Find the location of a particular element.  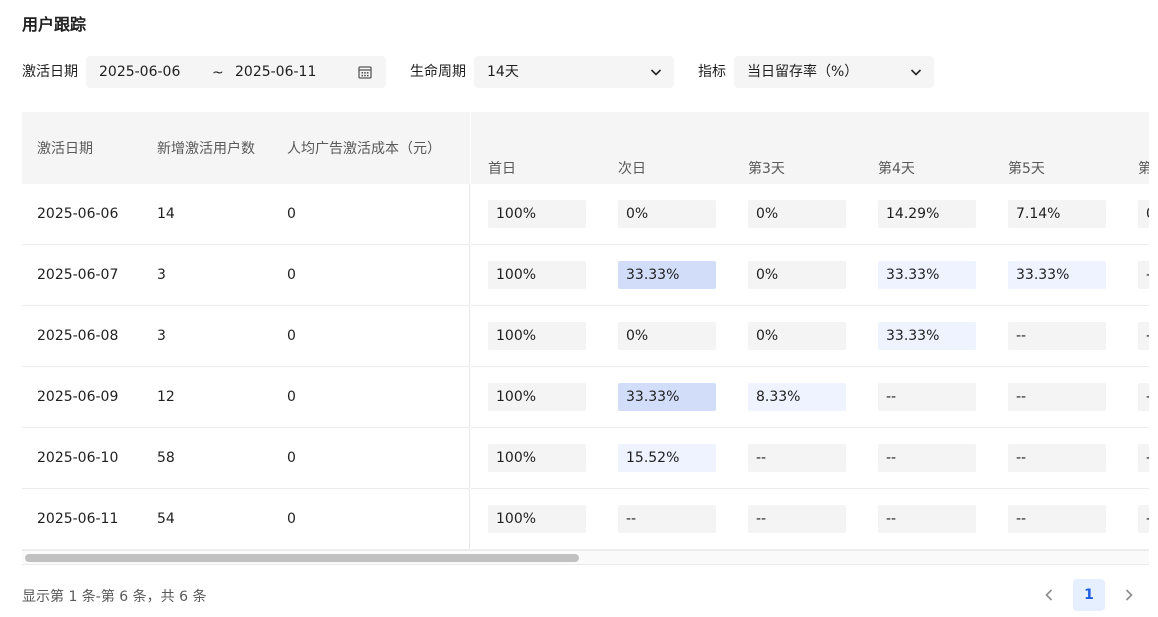

header-day-4: 第4天 is located at coordinates (896, 168).